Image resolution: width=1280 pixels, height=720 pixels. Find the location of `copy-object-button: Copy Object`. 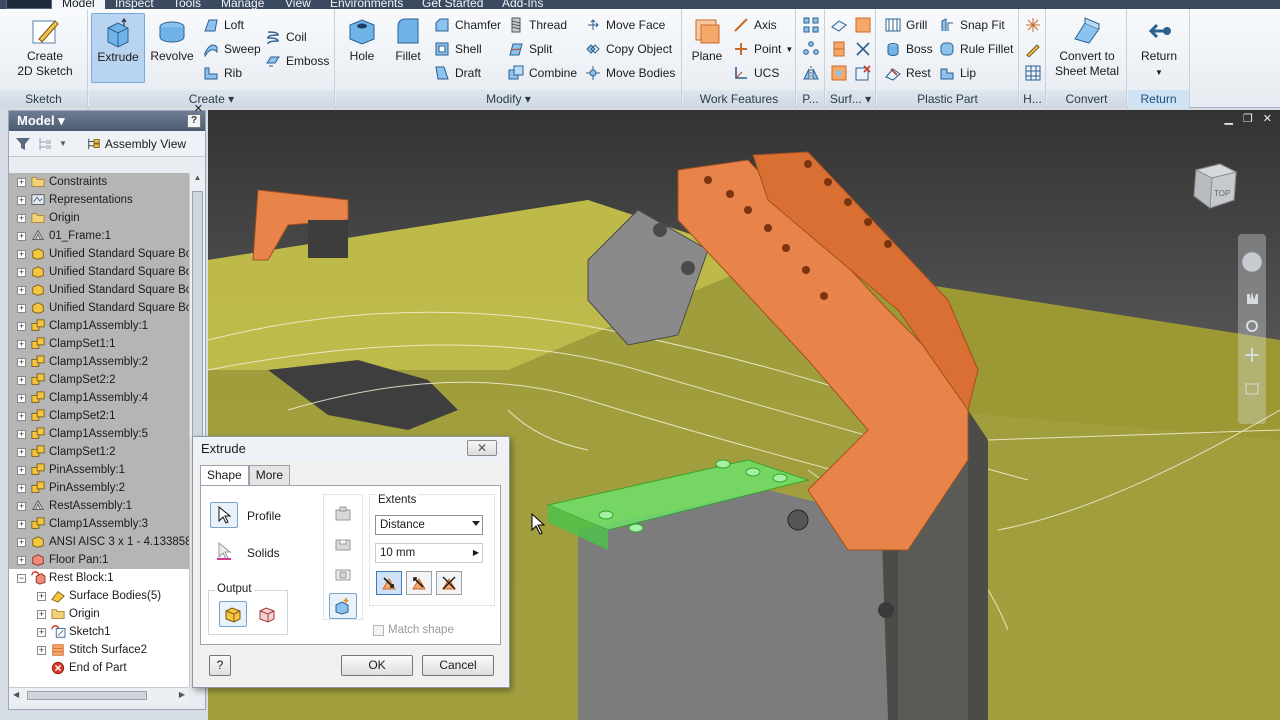

copy-object-button: Copy Object is located at coordinates (628, 49).